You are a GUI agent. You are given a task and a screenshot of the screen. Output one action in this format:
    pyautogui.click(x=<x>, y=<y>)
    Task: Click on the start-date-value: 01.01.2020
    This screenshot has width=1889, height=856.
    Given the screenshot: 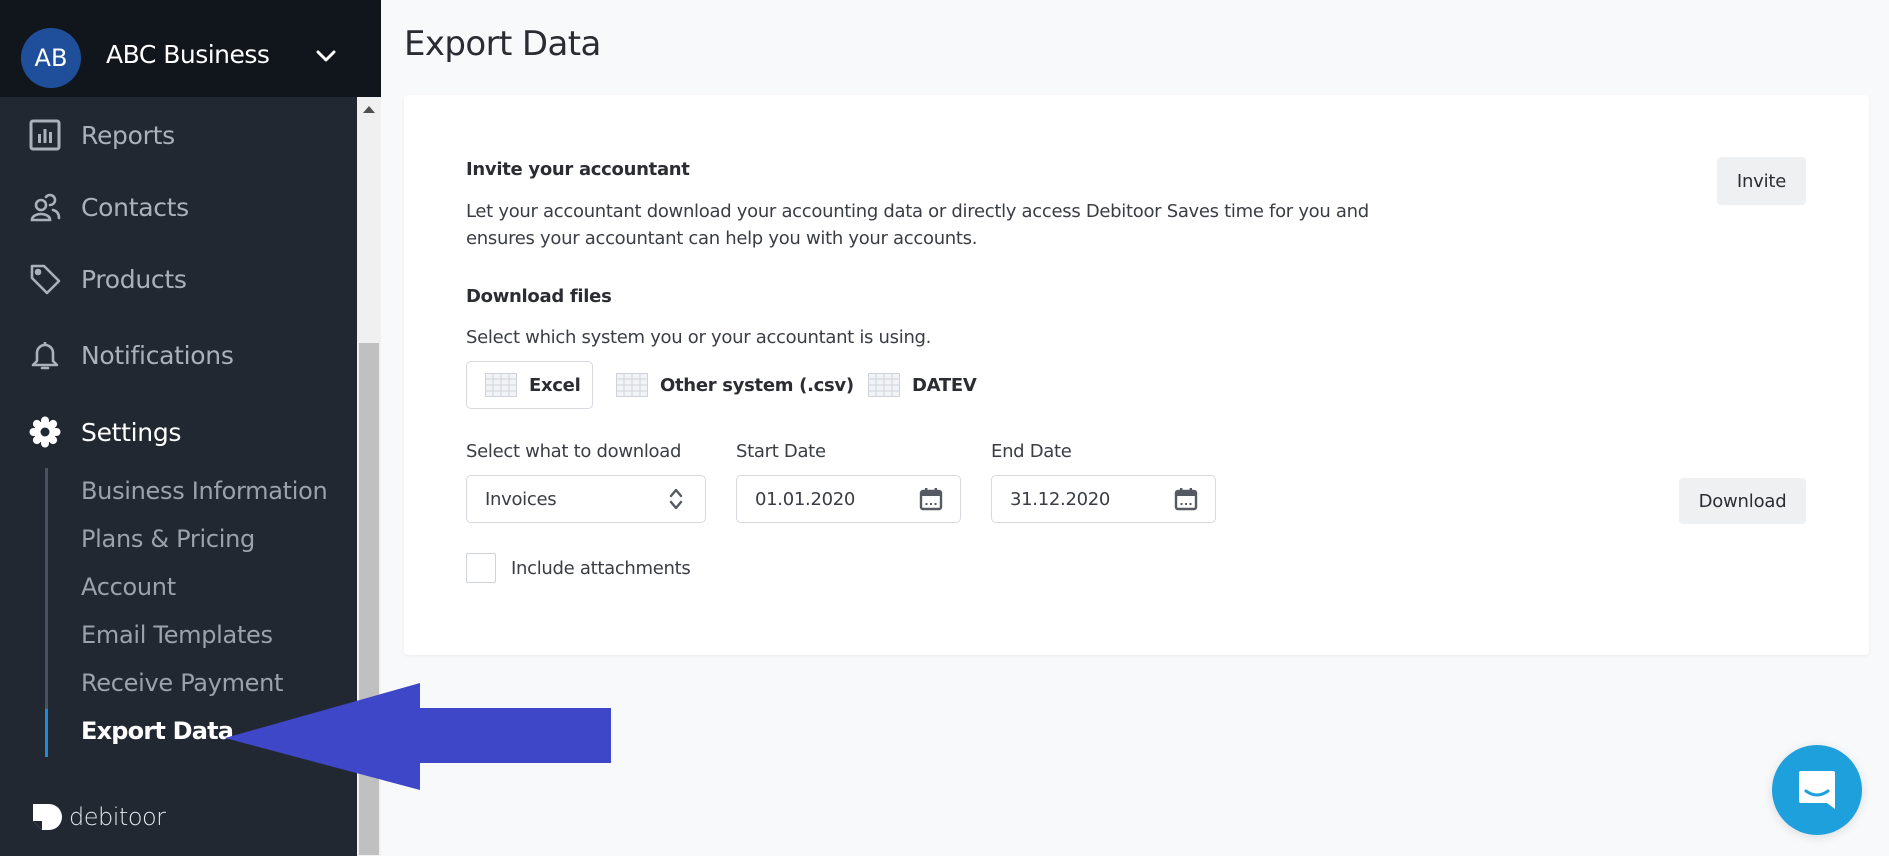 What is the action you would take?
    pyautogui.click(x=805, y=499)
    